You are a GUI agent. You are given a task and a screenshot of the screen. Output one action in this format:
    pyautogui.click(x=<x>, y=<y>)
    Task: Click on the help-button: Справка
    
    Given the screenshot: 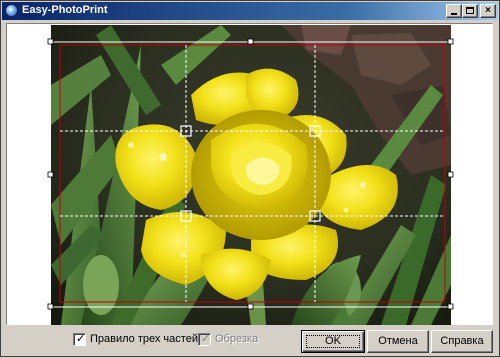 What is the action you would take?
    pyautogui.click(x=462, y=341)
    